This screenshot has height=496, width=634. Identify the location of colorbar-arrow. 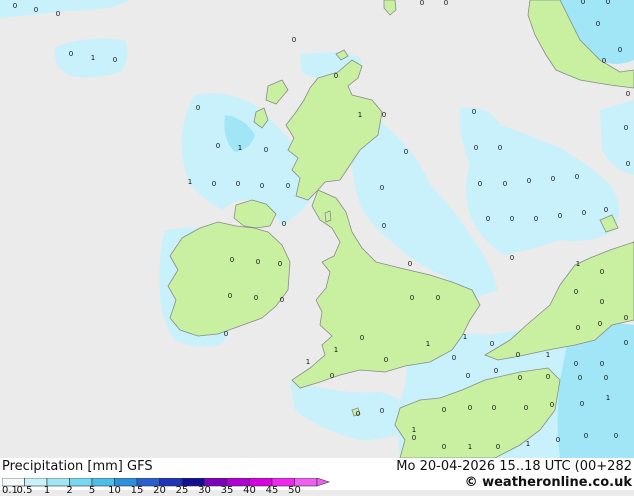
(323, 482).